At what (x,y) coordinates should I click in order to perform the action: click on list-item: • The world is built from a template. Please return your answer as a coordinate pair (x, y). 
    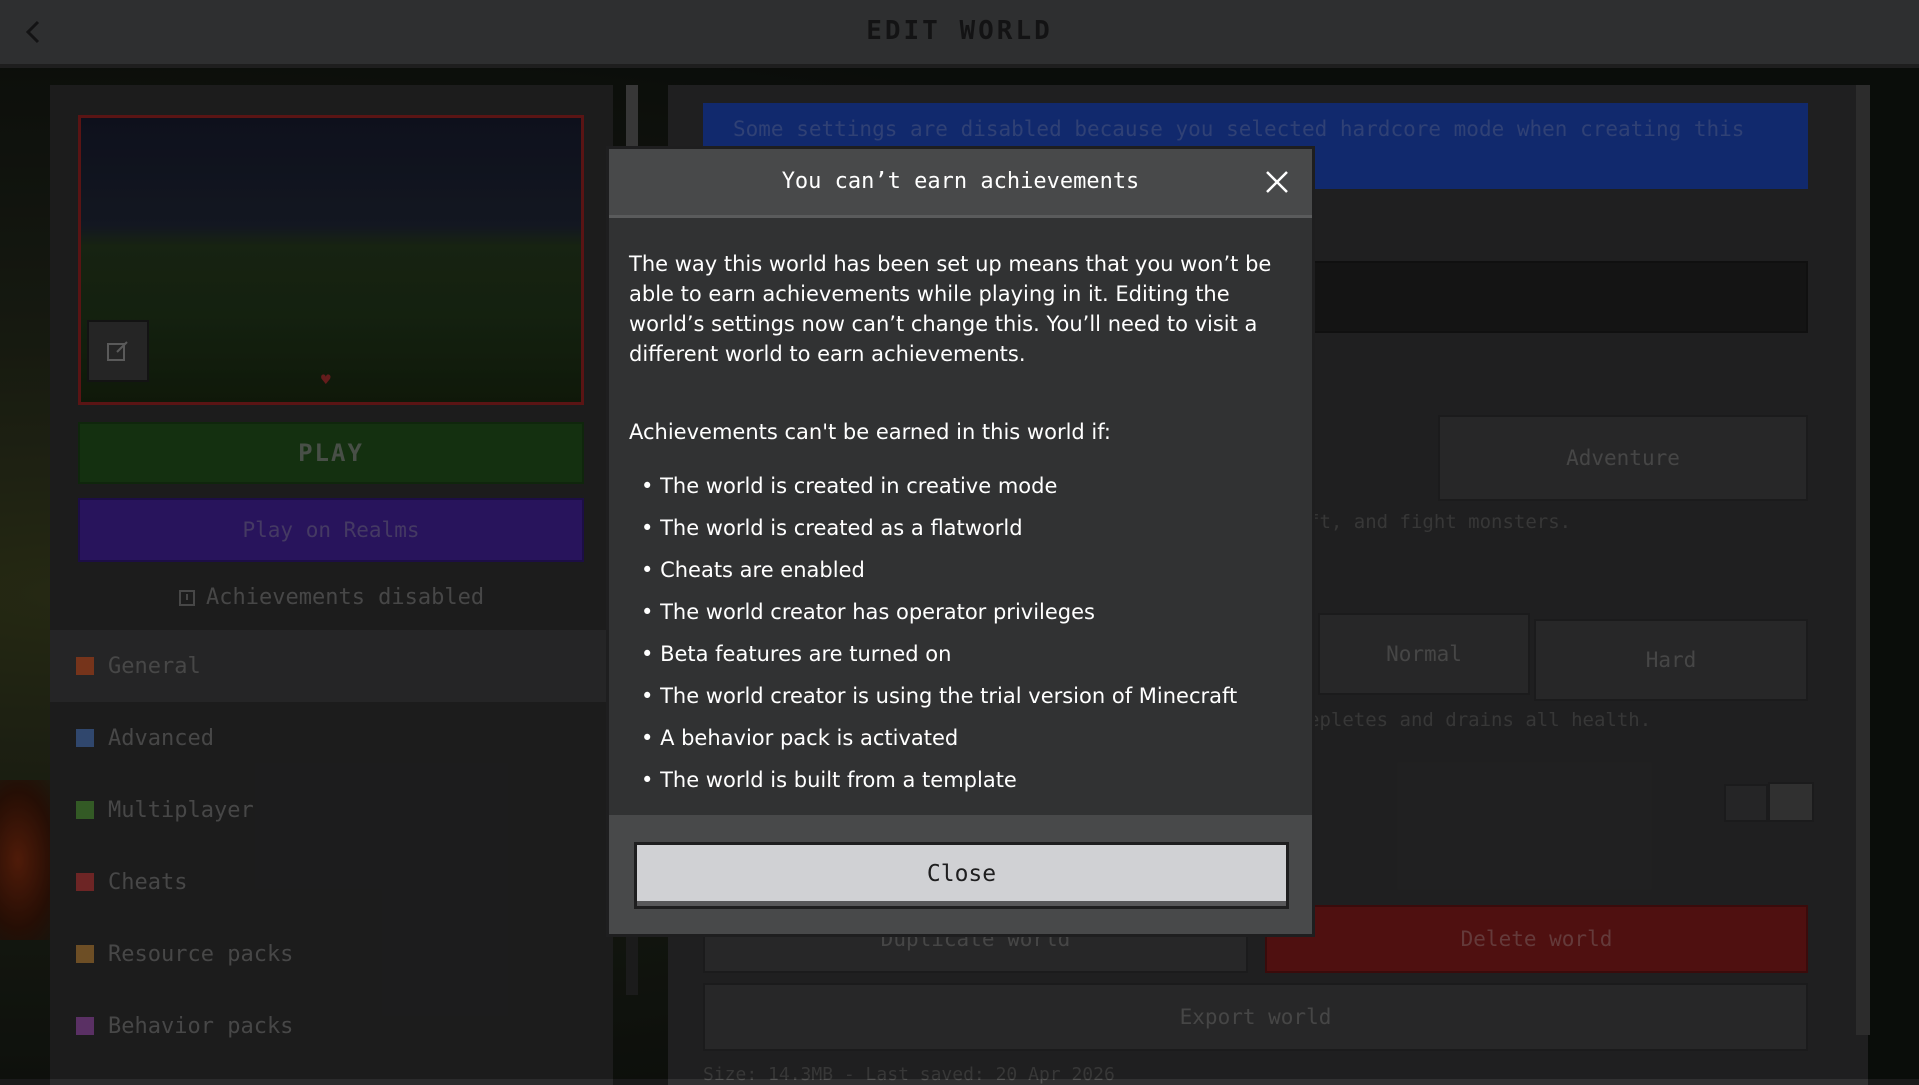
    Looking at the image, I should click on (829, 780).